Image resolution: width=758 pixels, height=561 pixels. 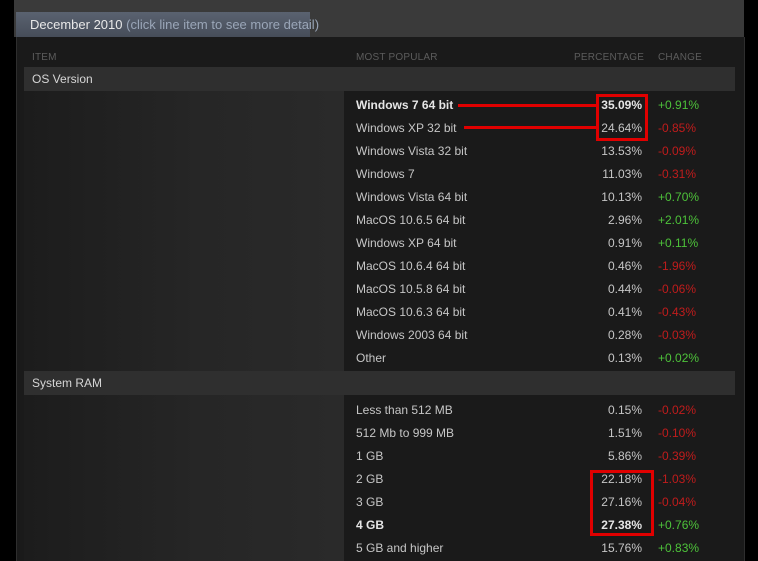 I want to click on row-label: Windows Vista 64 bit, so click(x=412, y=197).